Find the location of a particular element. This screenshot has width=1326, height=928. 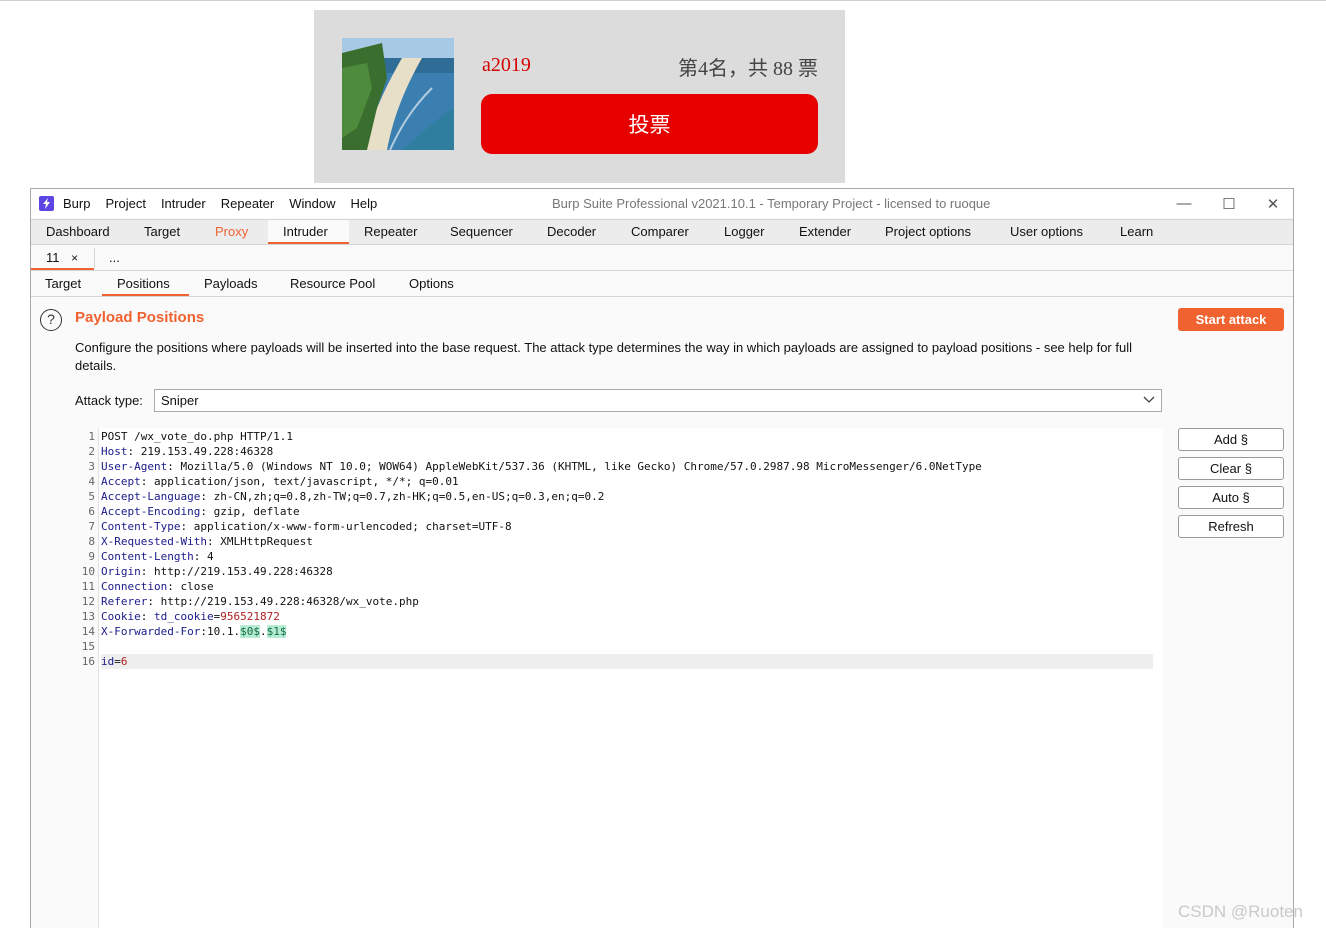

menu-window: Window is located at coordinates (312, 203).